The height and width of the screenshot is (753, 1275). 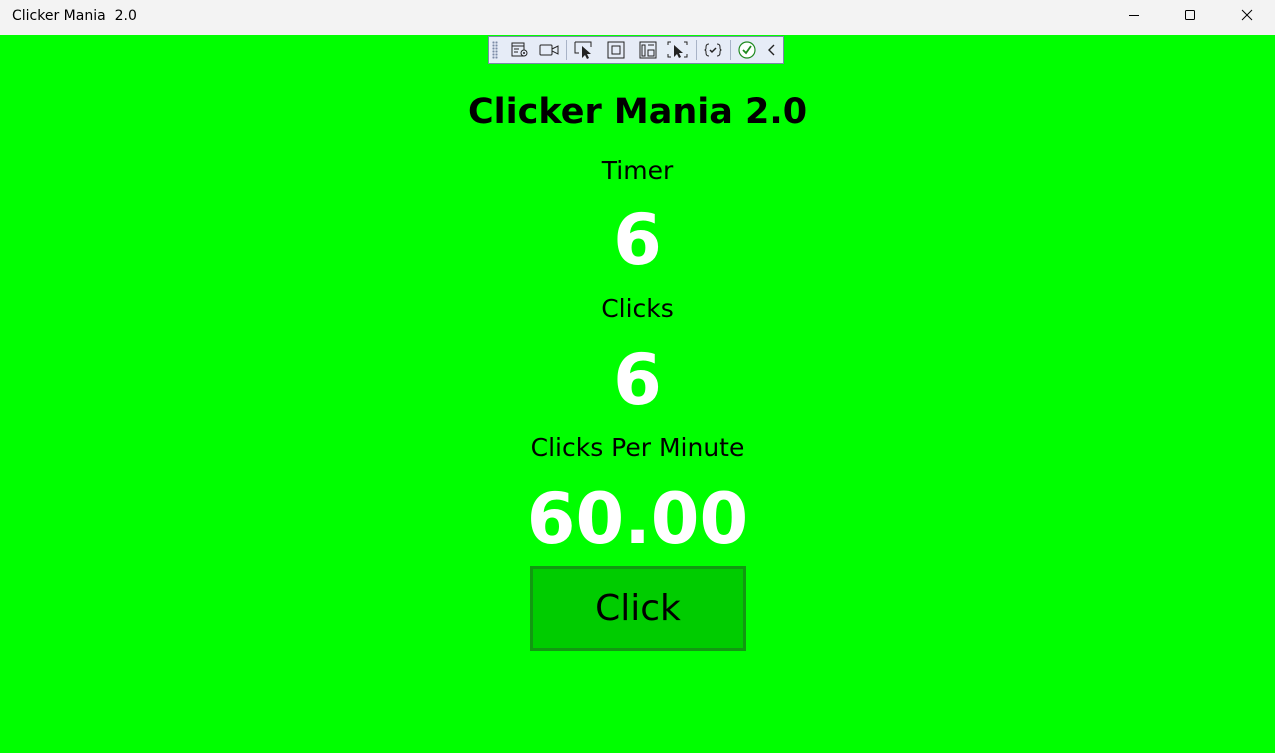 I want to click on live-visual-tree-button, so click(x=520, y=50).